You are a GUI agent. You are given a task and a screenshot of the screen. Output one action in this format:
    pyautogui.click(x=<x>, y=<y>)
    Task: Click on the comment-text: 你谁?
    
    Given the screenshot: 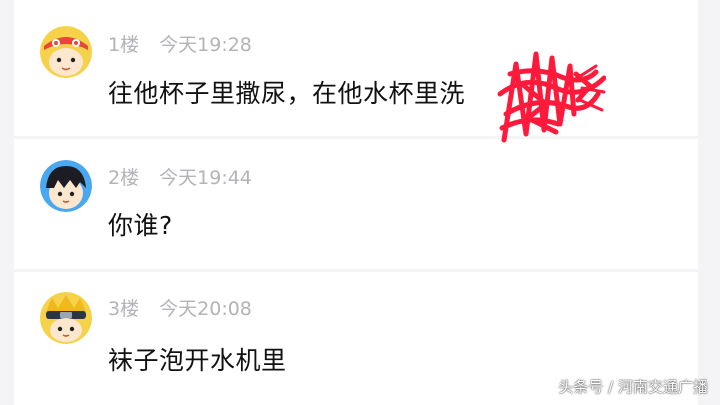 What is the action you would take?
    pyautogui.click(x=140, y=225)
    